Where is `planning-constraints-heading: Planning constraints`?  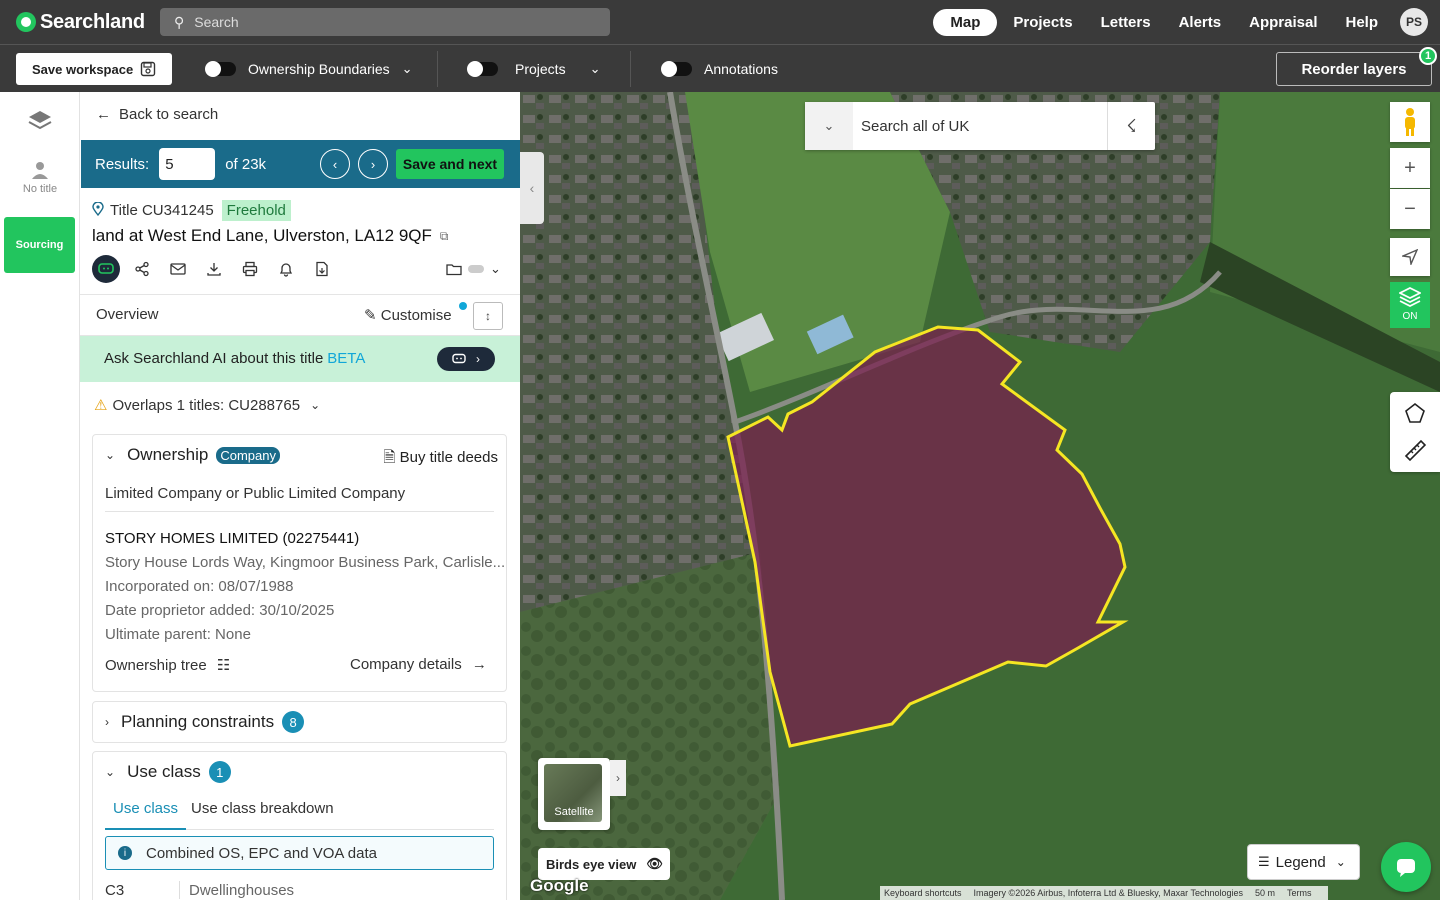
planning-constraints-heading: Planning constraints is located at coordinates (198, 721).